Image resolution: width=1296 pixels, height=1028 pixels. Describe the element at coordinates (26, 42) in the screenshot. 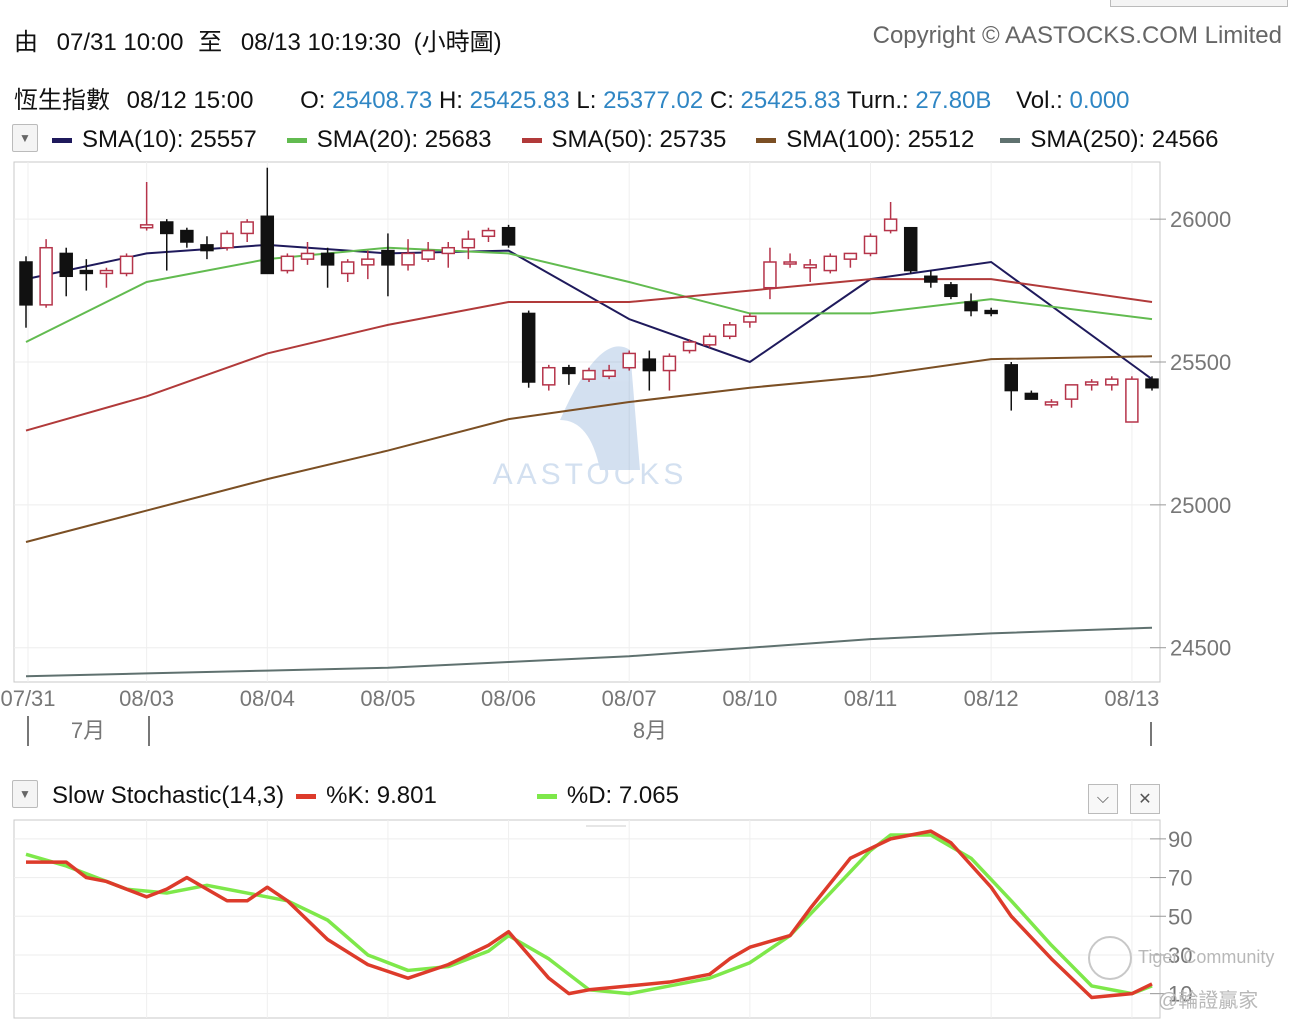

I see `range-from-label: 由` at that location.